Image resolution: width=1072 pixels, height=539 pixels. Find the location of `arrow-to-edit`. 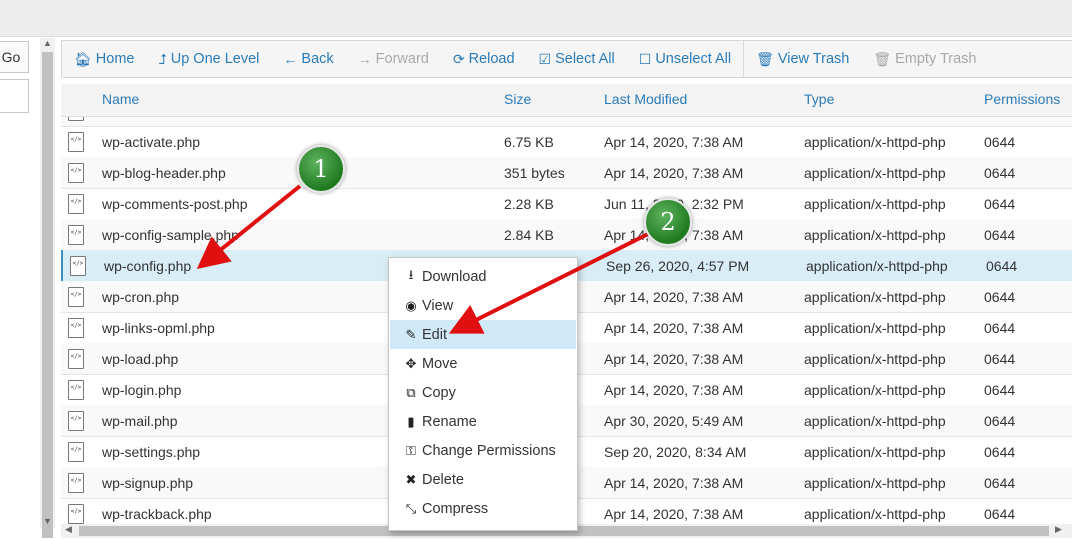

arrow-to-edit is located at coordinates (549, 282).